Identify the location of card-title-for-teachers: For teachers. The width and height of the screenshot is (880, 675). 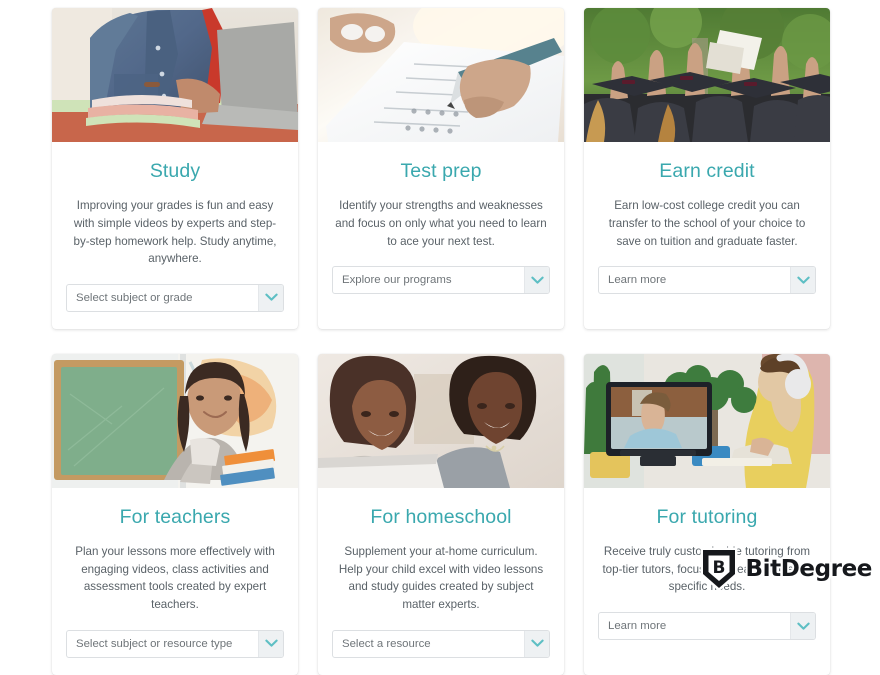
(175, 516).